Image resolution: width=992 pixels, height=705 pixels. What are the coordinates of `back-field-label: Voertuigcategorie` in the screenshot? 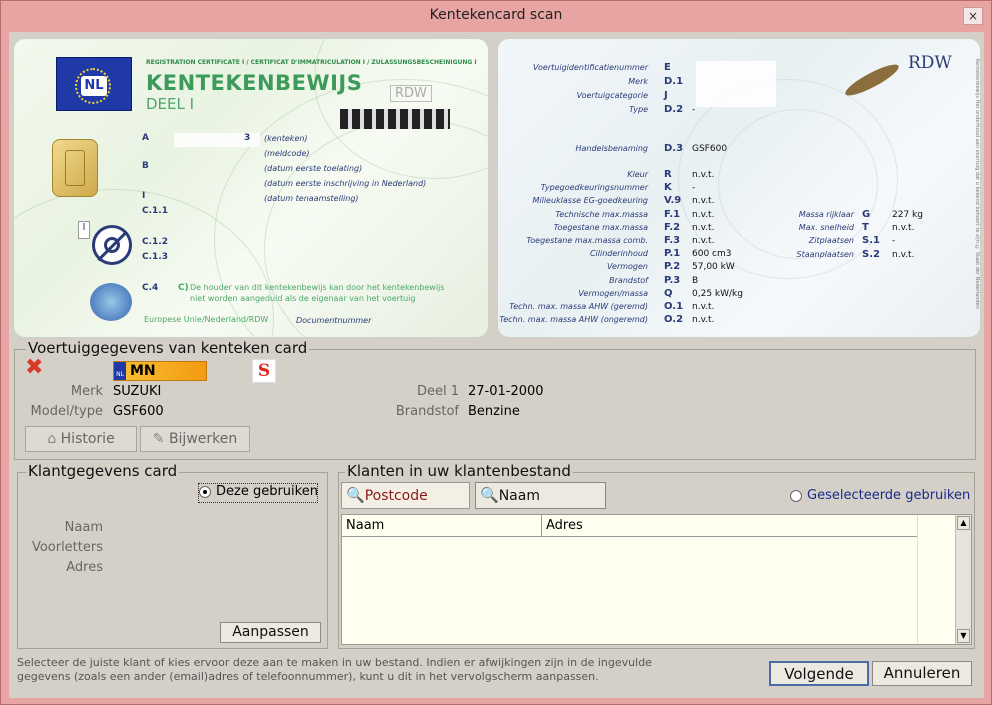 It's located at (612, 95).